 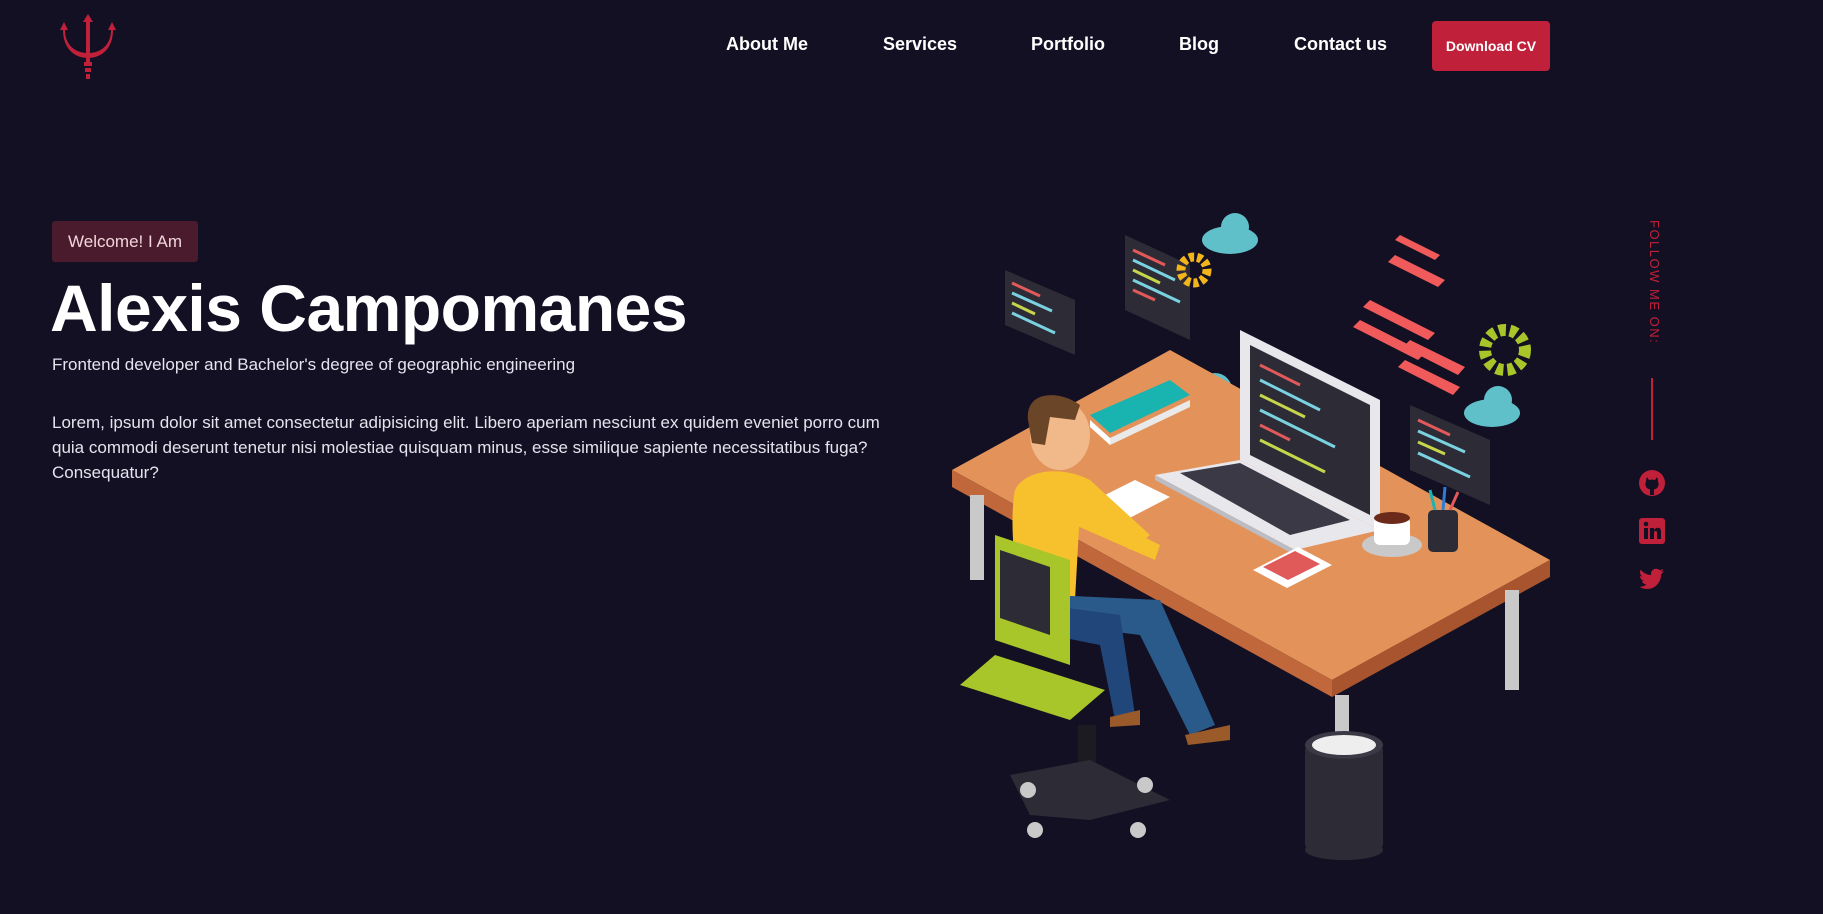 What do you see at coordinates (767, 44) in the screenshot?
I see `nav-about-me: About Me` at bounding box center [767, 44].